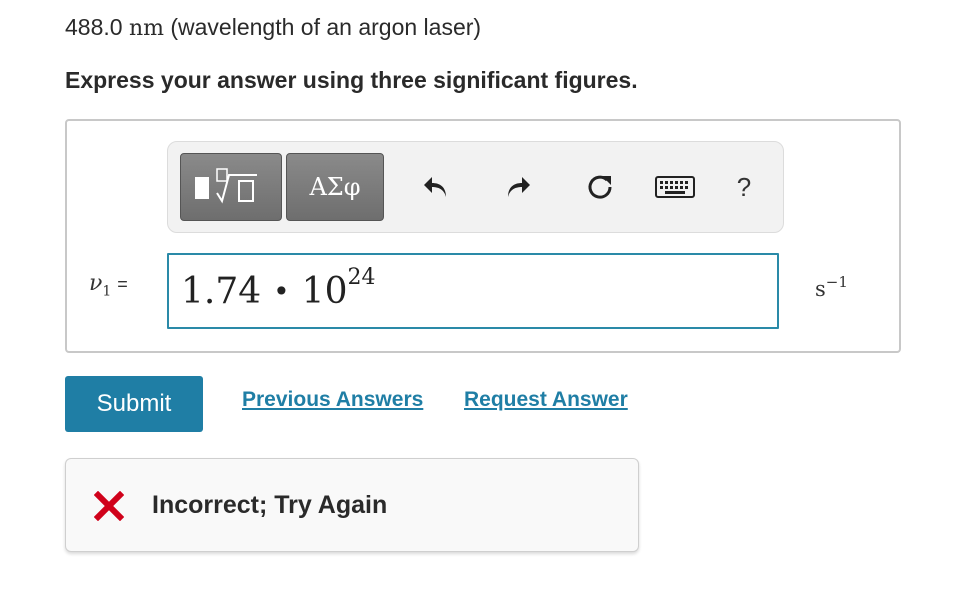 The image size is (958, 600). What do you see at coordinates (473, 291) in the screenshot?
I see `answer-input: 1.74 • 10 24` at bounding box center [473, 291].